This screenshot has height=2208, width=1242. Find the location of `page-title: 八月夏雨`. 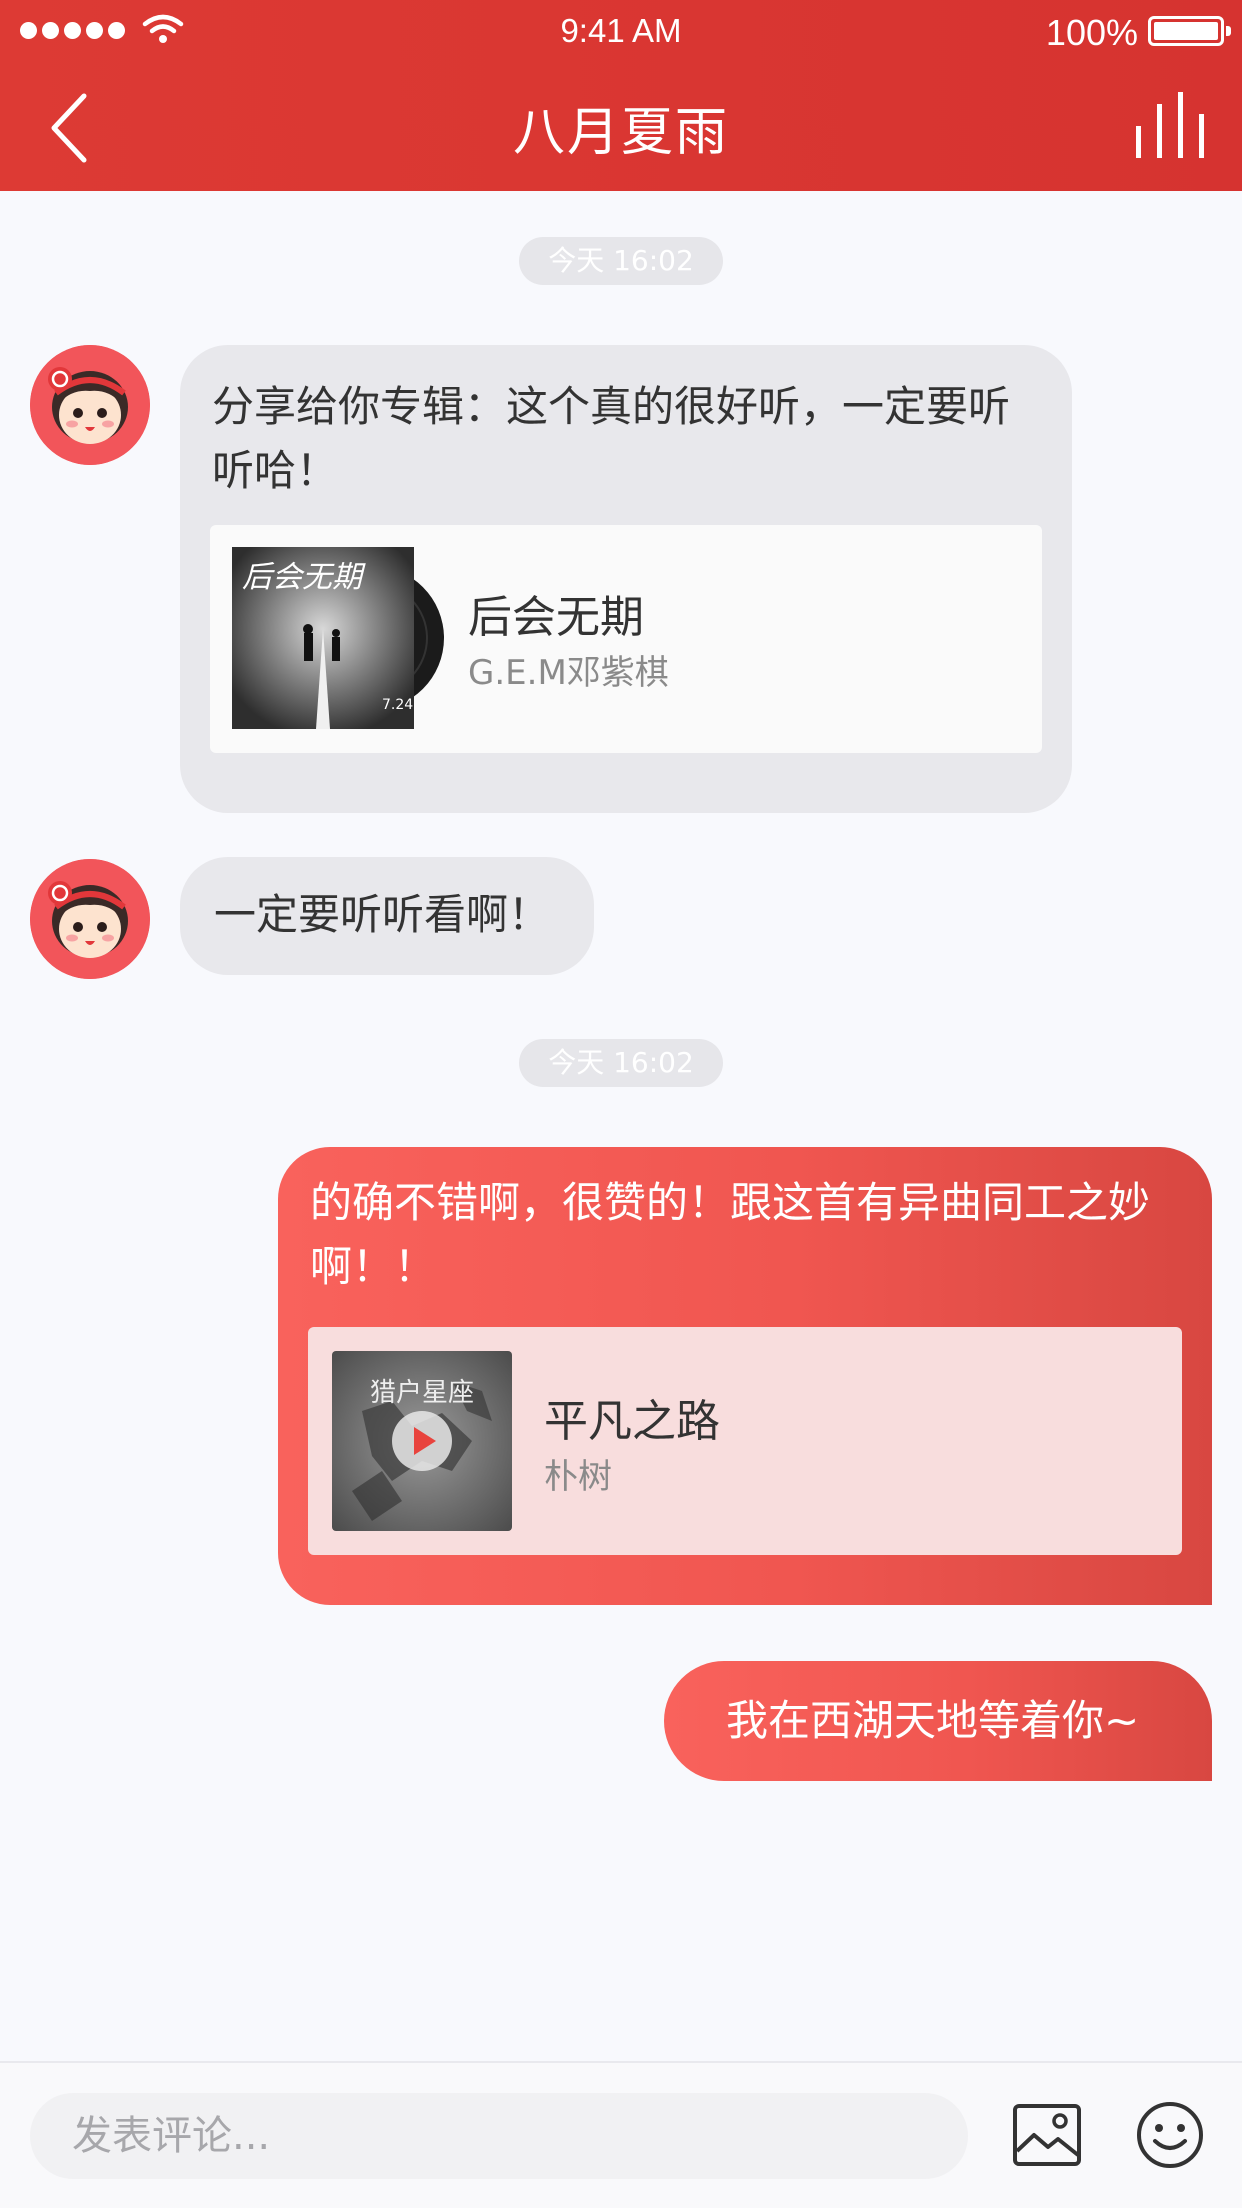

page-title: 八月夏雨 is located at coordinates (620, 133).